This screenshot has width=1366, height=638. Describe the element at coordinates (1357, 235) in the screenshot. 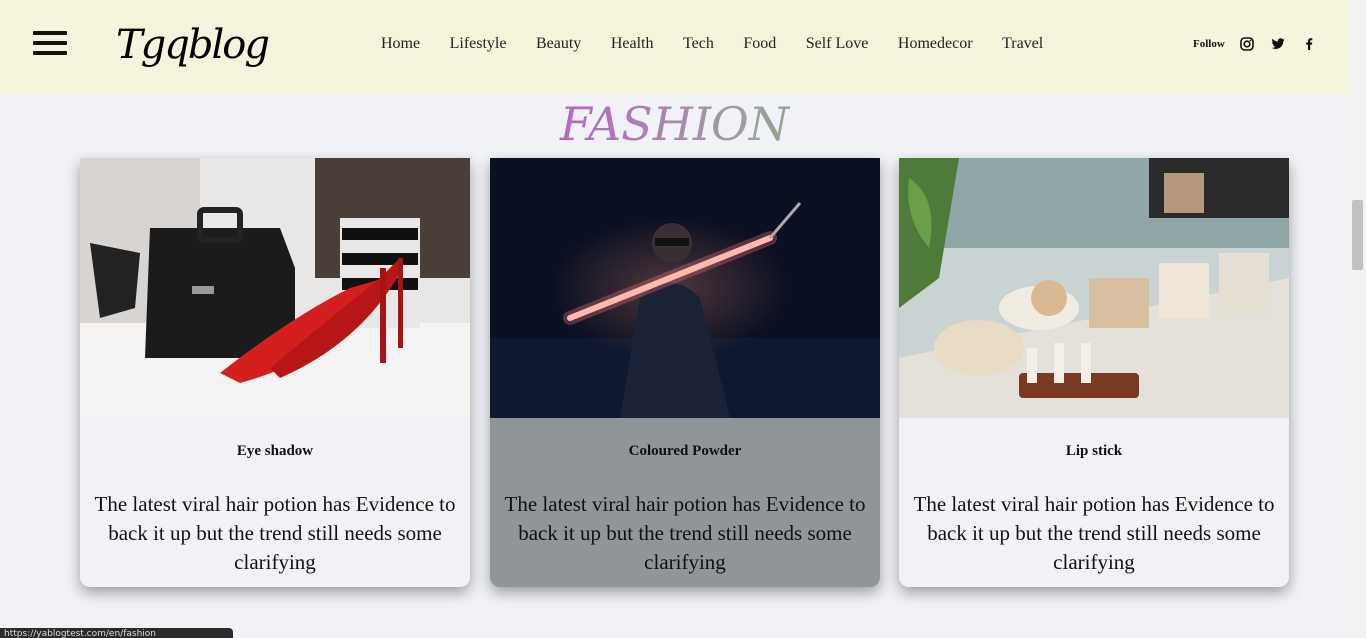

I see `scrollbar-thumb` at that location.